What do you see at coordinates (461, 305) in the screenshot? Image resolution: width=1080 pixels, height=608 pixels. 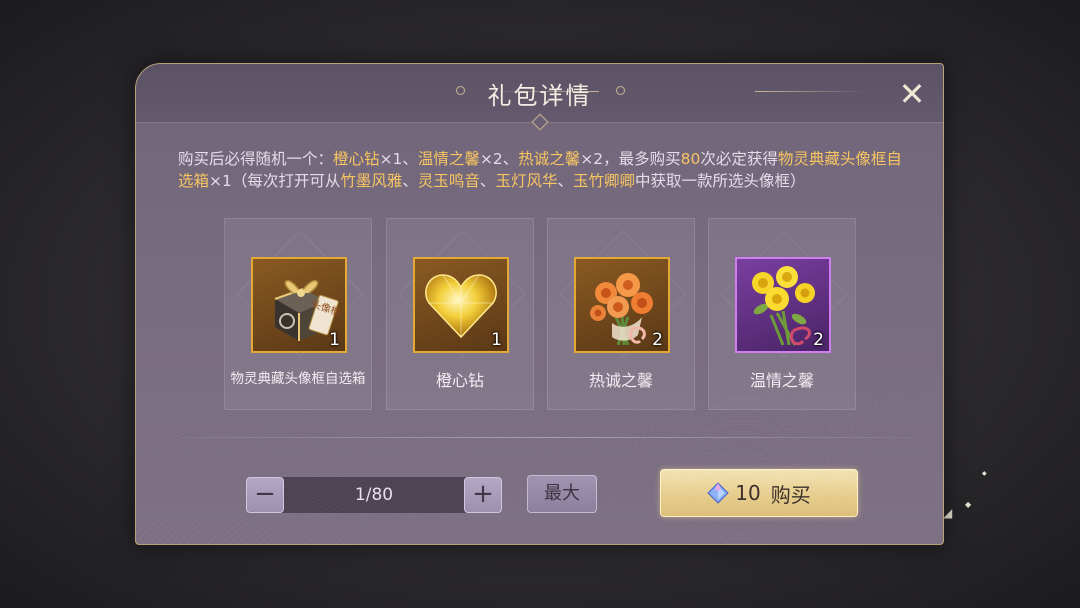 I see `item-icon-frame: 1` at bounding box center [461, 305].